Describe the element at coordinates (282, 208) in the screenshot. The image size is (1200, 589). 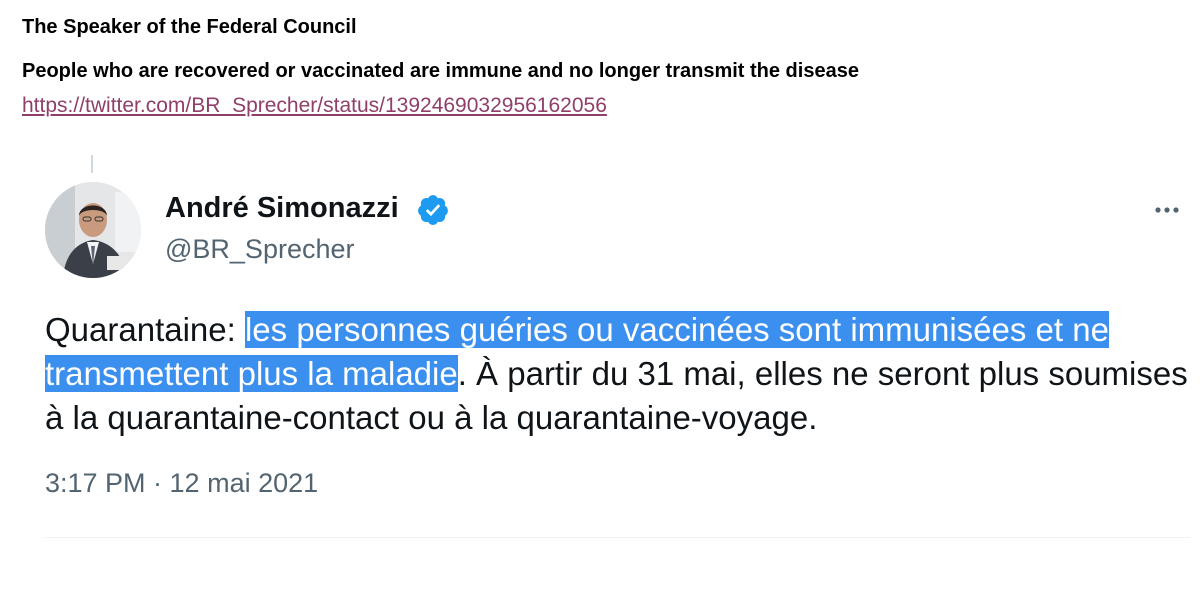
I see `display-name: André Simonazzi` at that location.